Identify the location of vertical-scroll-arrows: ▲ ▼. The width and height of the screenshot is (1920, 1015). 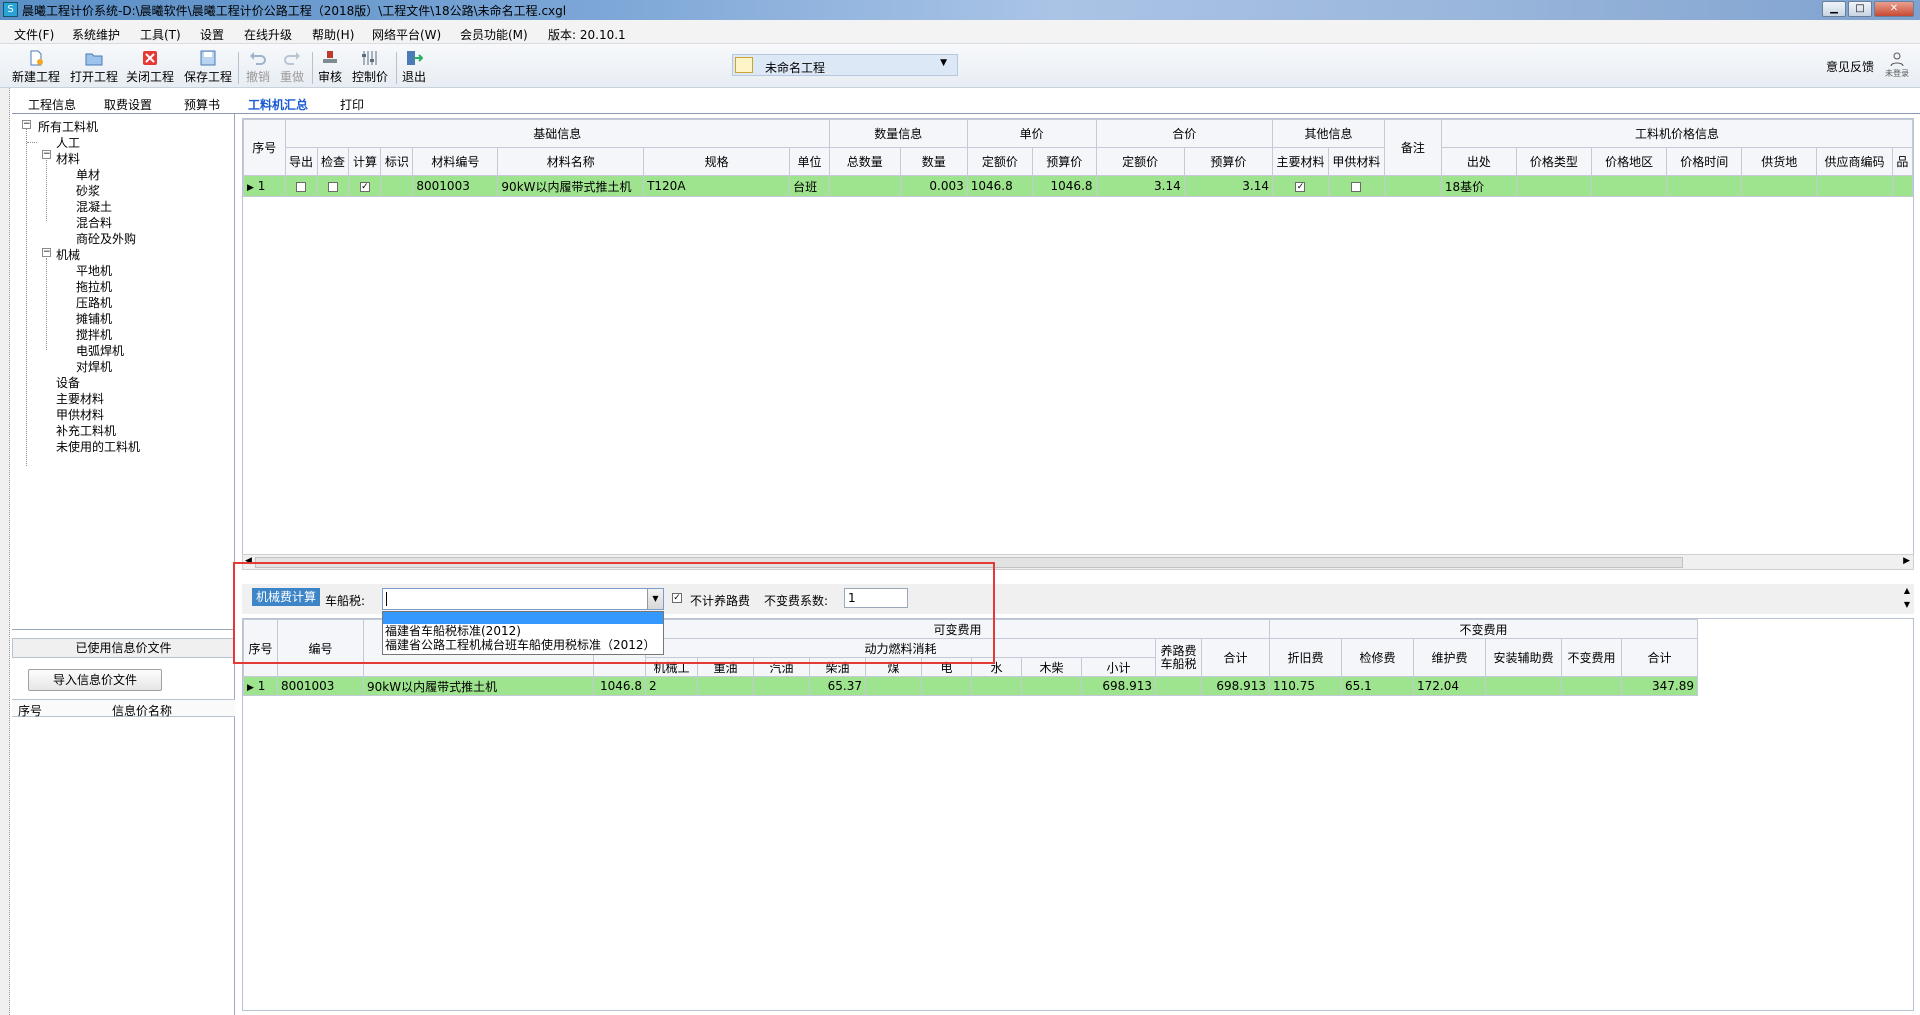
(1907, 599).